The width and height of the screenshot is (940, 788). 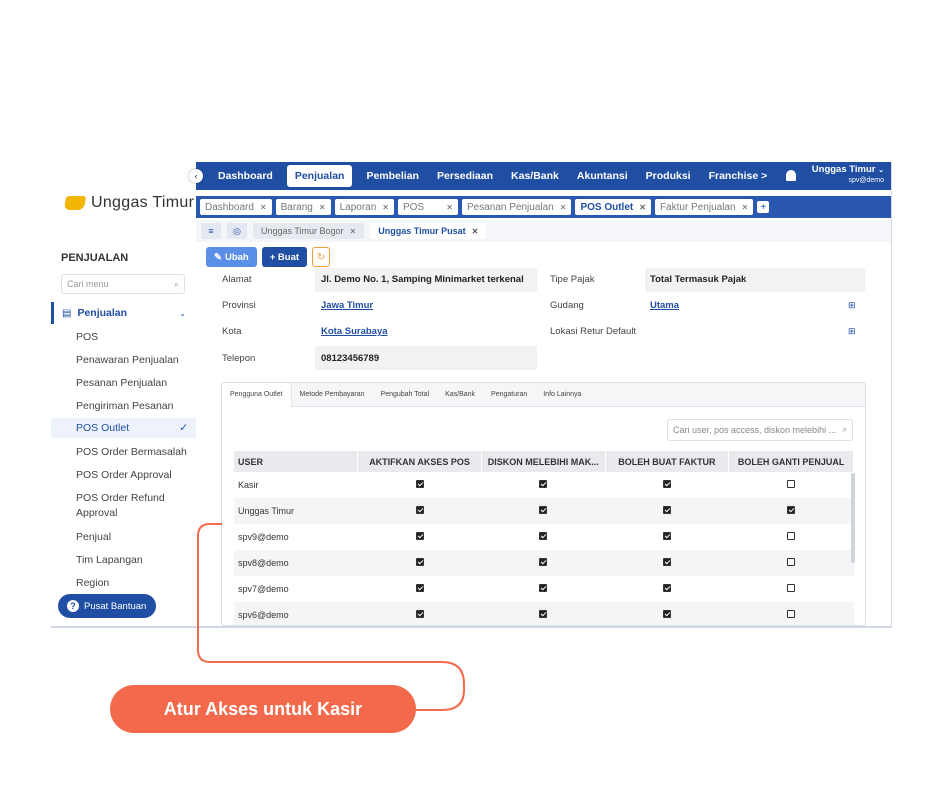 I want to click on tab-kas-bank: Kas/Bank, so click(x=460, y=395).